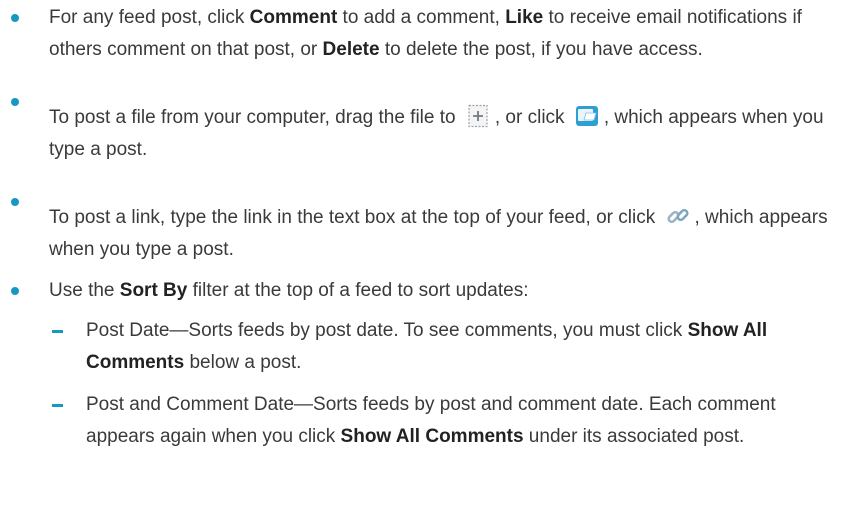  I want to click on file-upload-icon, so click(587, 116).